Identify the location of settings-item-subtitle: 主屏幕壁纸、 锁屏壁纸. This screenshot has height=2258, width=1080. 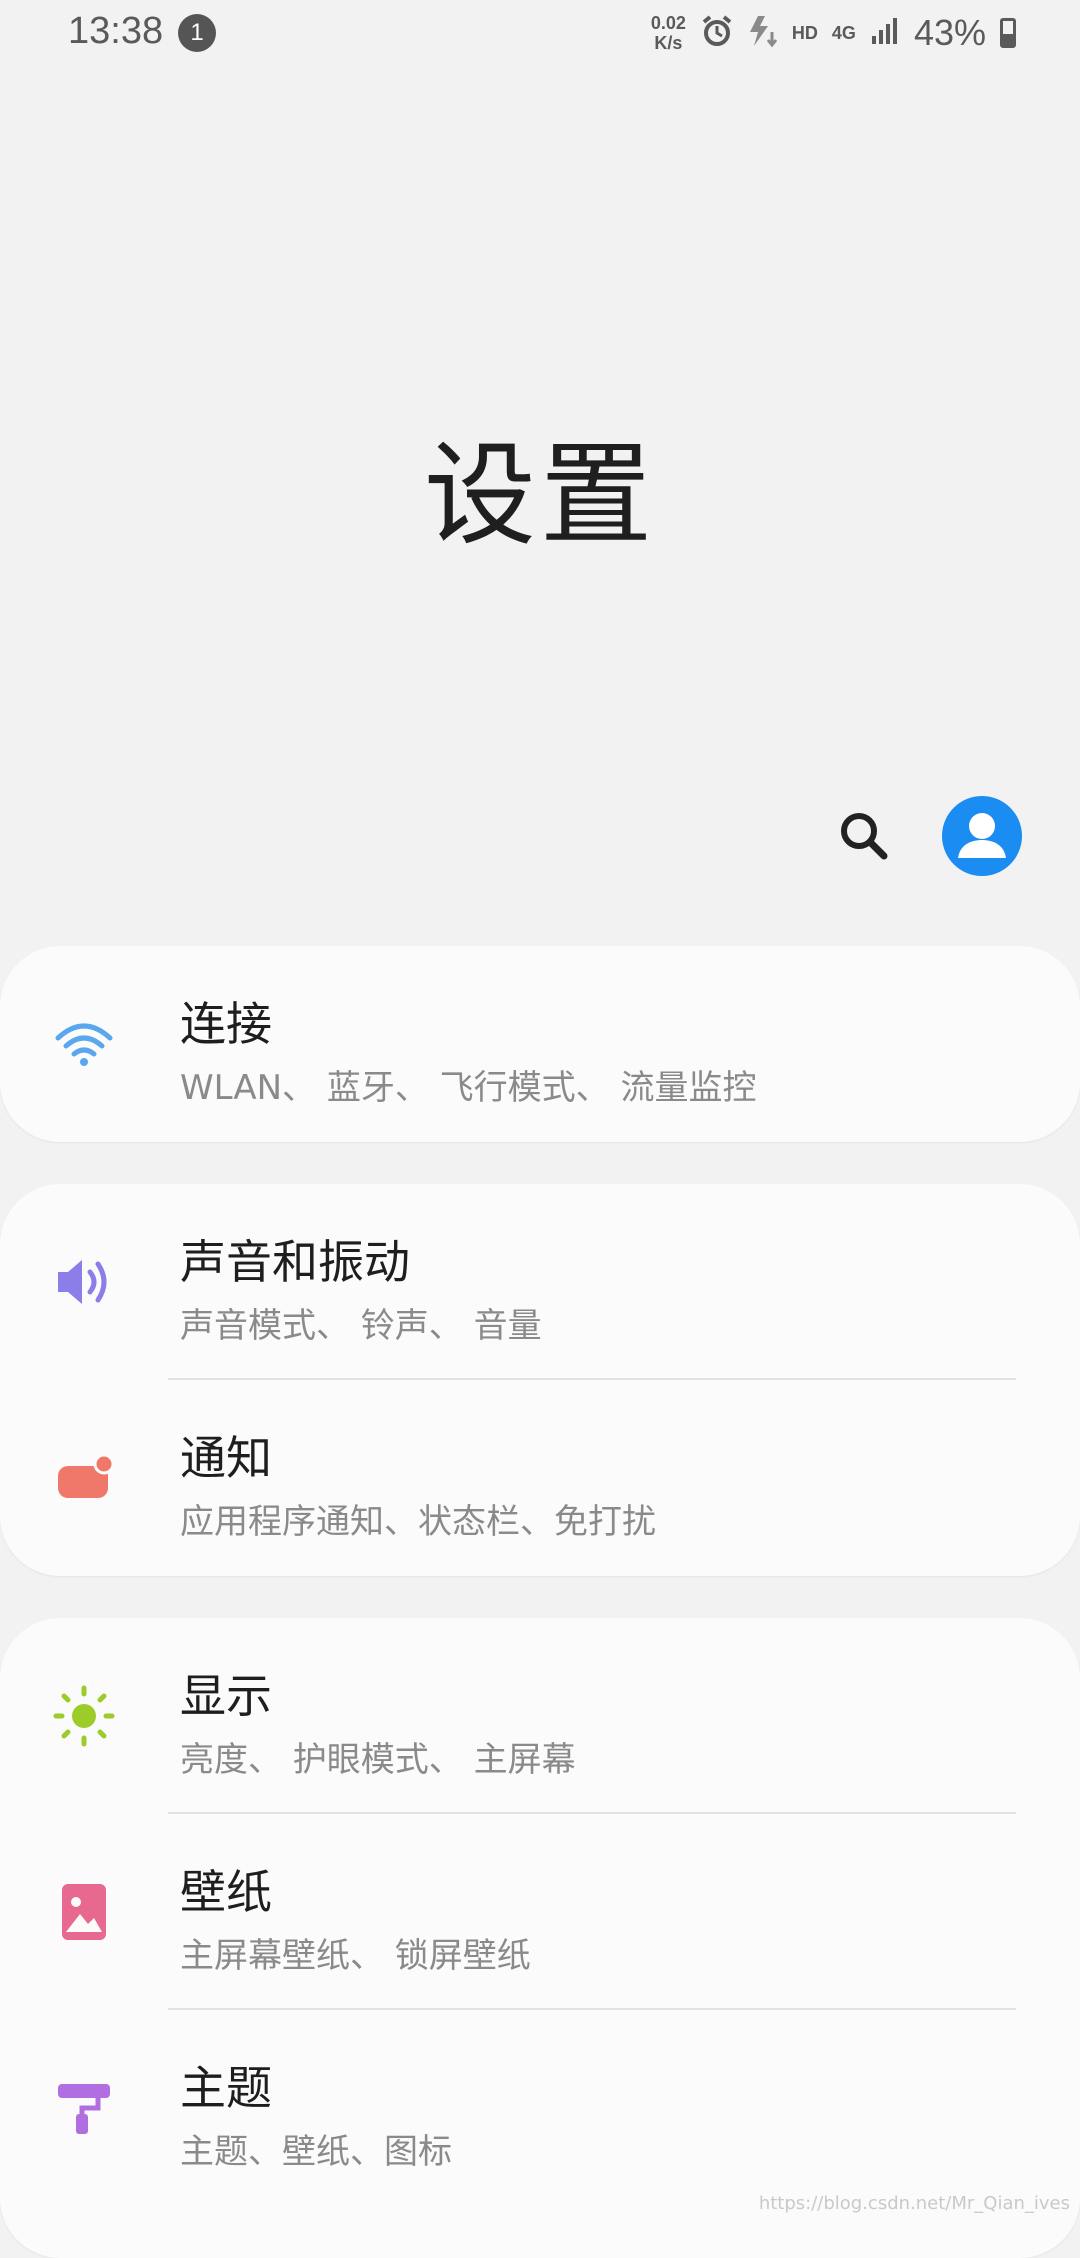
(355, 1952).